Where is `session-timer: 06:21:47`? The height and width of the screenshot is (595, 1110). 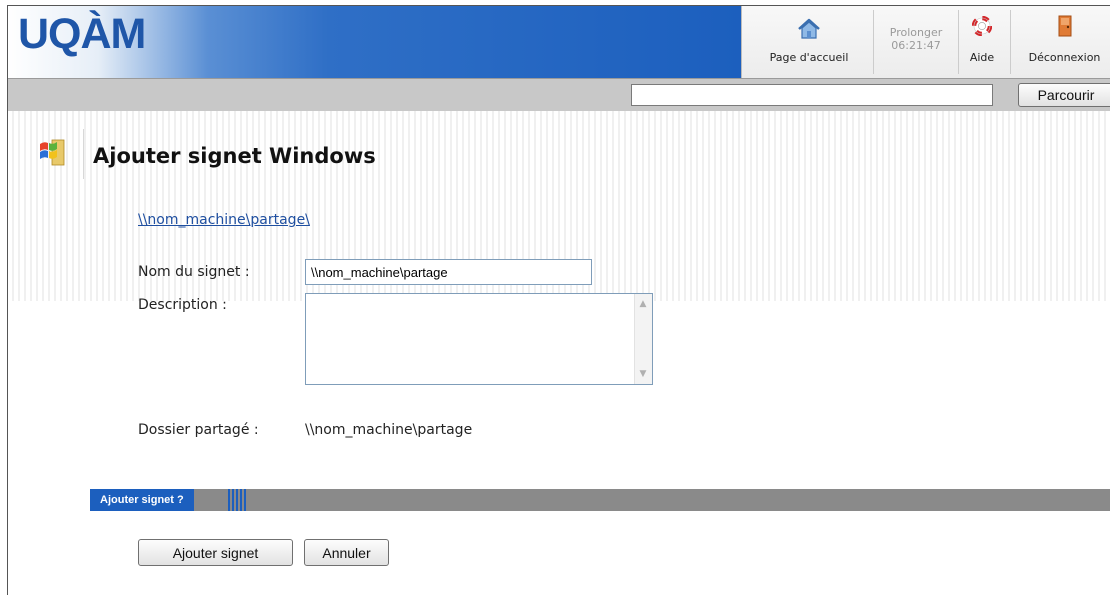 session-timer: 06:21:47 is located at coordinates (916, 45).